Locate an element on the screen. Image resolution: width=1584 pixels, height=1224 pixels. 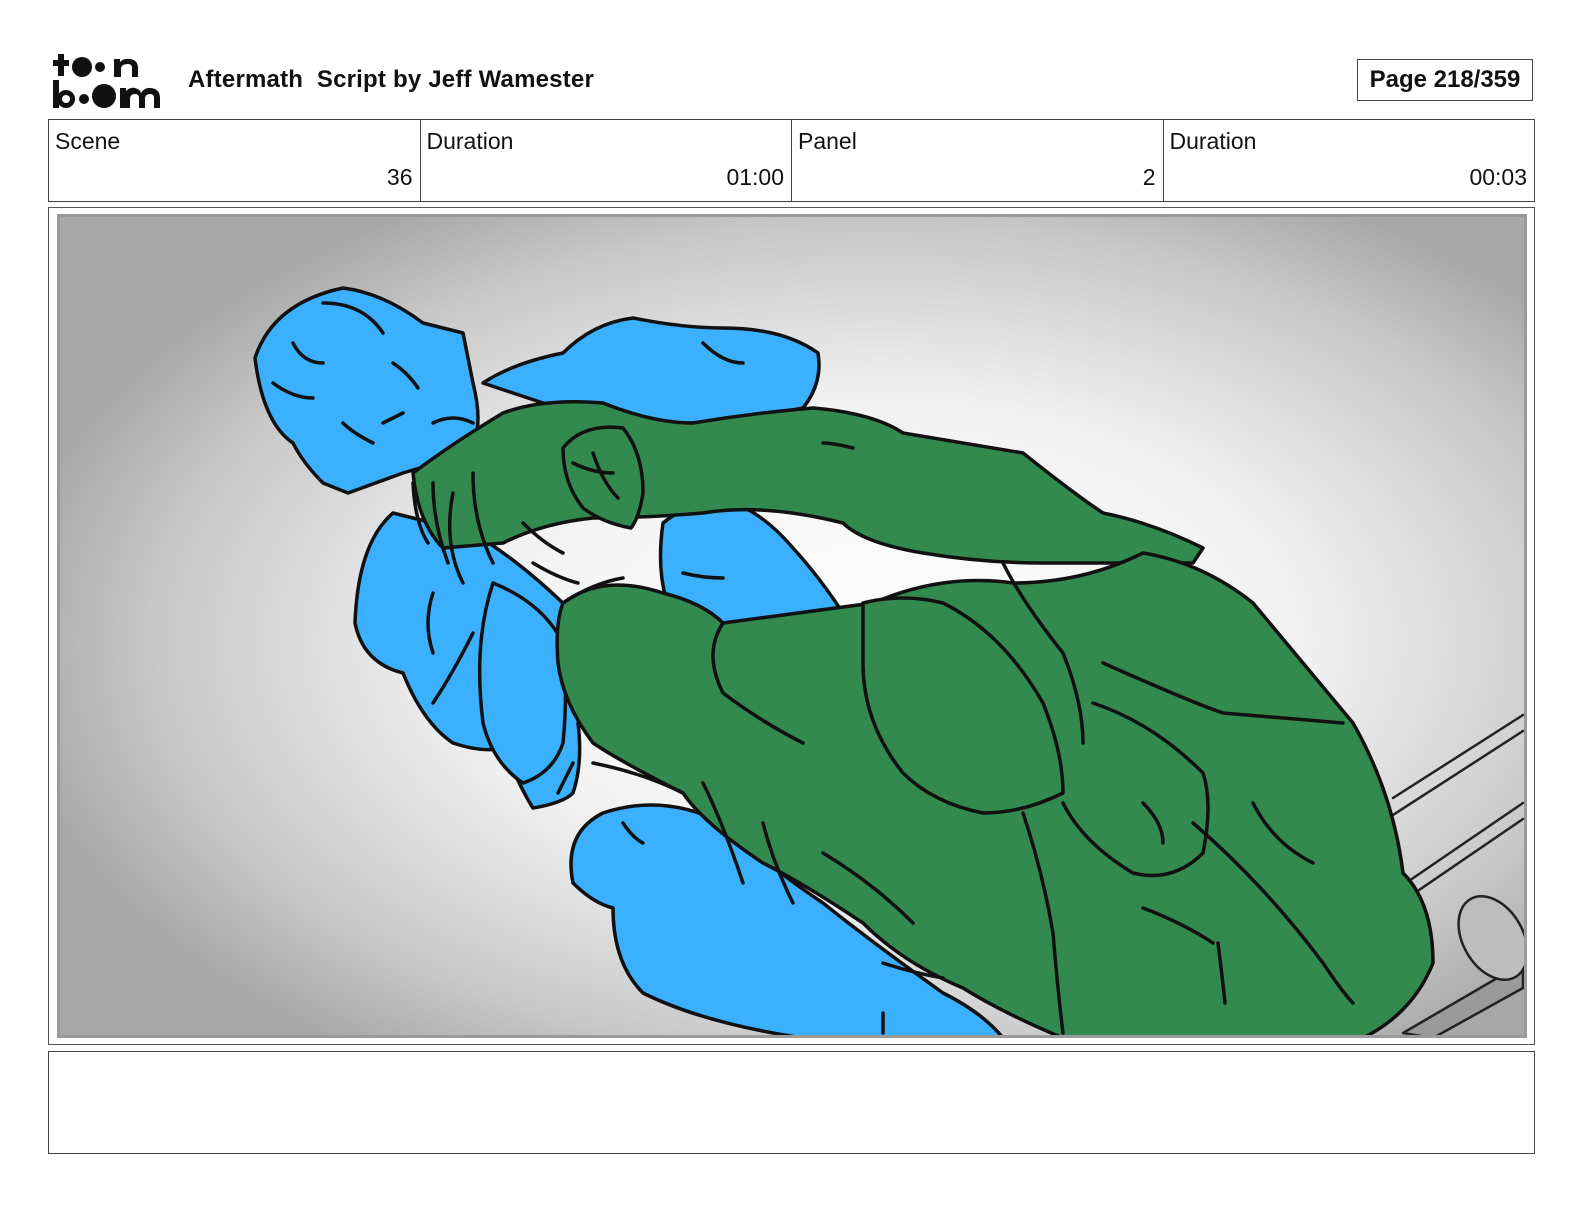
page-number: Page 218/359 is located at coordinates (1445, 80).